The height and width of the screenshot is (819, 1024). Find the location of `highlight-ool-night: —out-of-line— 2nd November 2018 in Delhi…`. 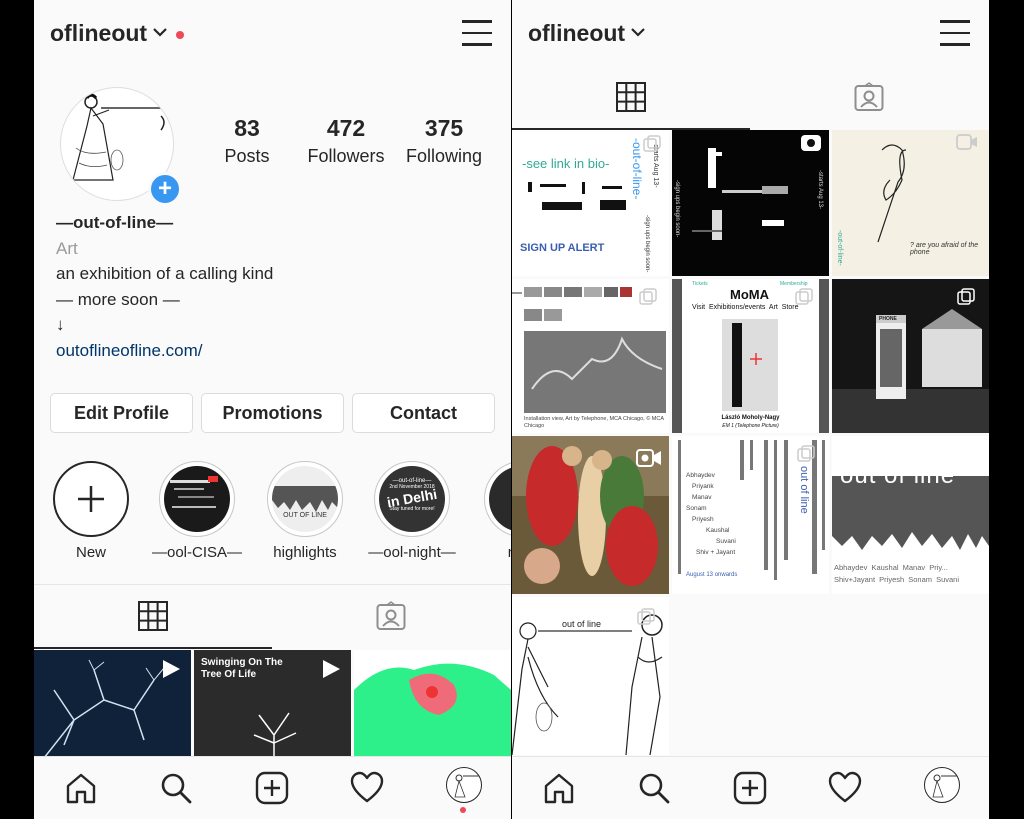

highlight-ool-night: —out-of-line— 2nd November 2018 in Delhi… is located at coordinates (412, 511).